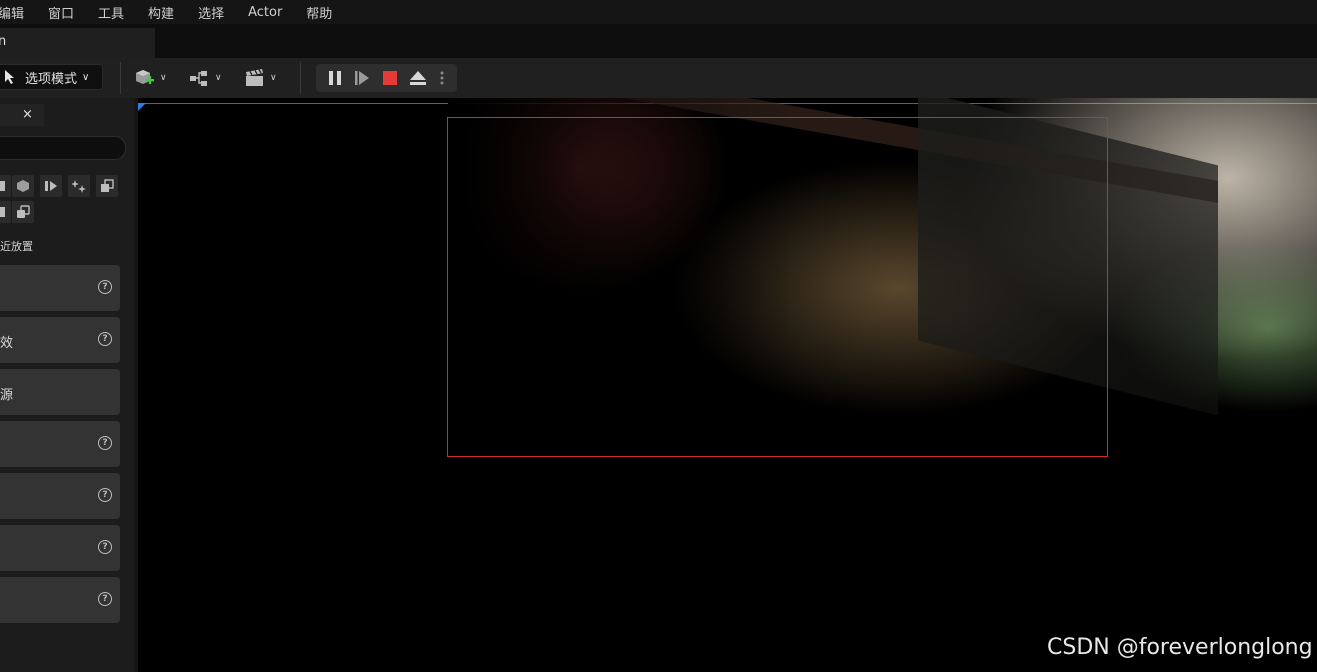 The width and height of the screenshot is (1317, 672). I want to click on cinematic-icon, so click(51, 186).